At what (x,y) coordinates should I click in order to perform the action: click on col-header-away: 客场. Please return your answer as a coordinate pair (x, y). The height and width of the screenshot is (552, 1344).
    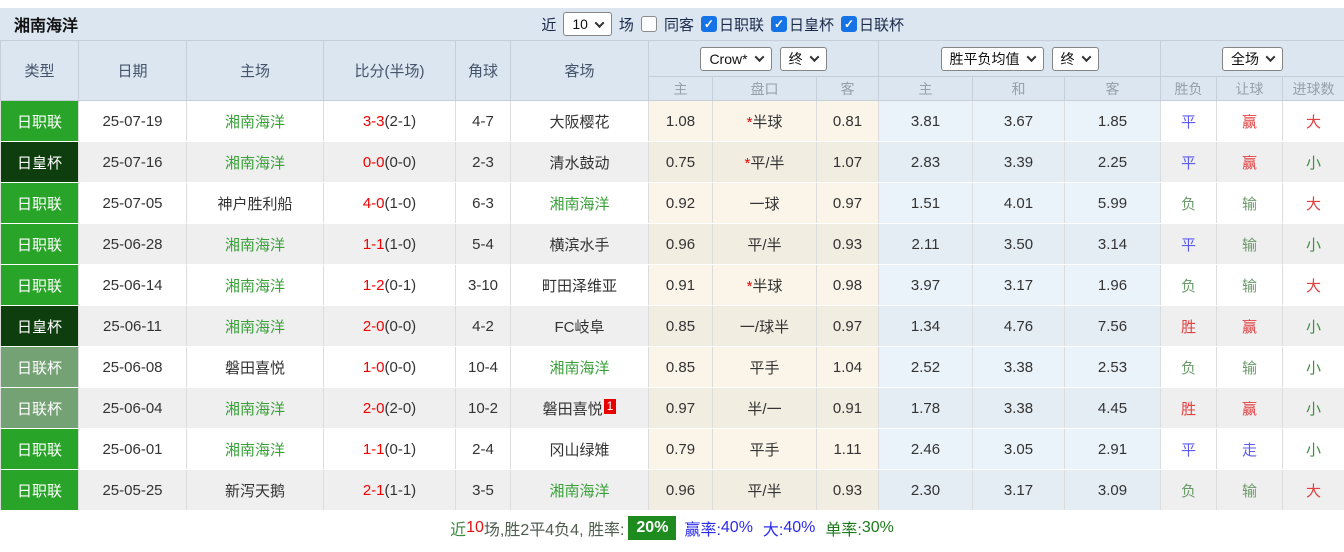
    Looking at the image, I should click on (580, 71).